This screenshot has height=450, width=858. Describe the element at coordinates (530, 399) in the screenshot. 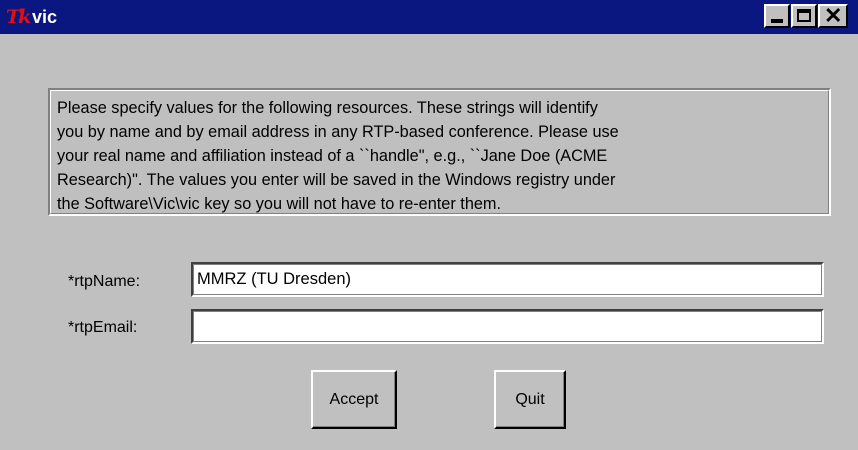

I see `quit-button: Quit` at that location.